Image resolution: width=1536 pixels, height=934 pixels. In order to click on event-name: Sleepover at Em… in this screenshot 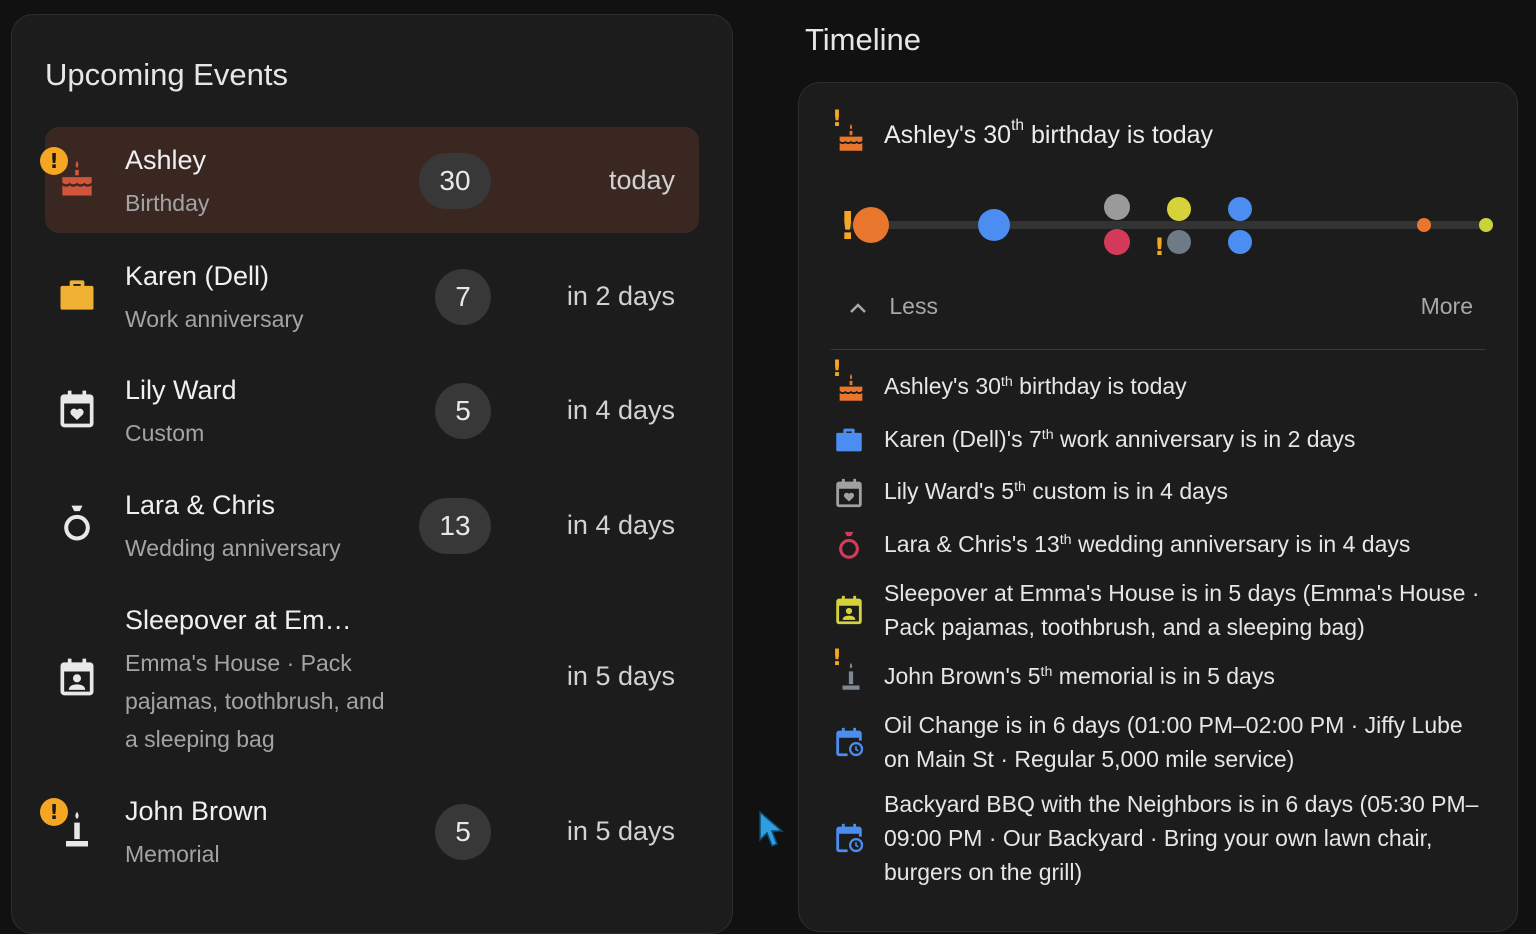, I will do `click(238, 620)`.